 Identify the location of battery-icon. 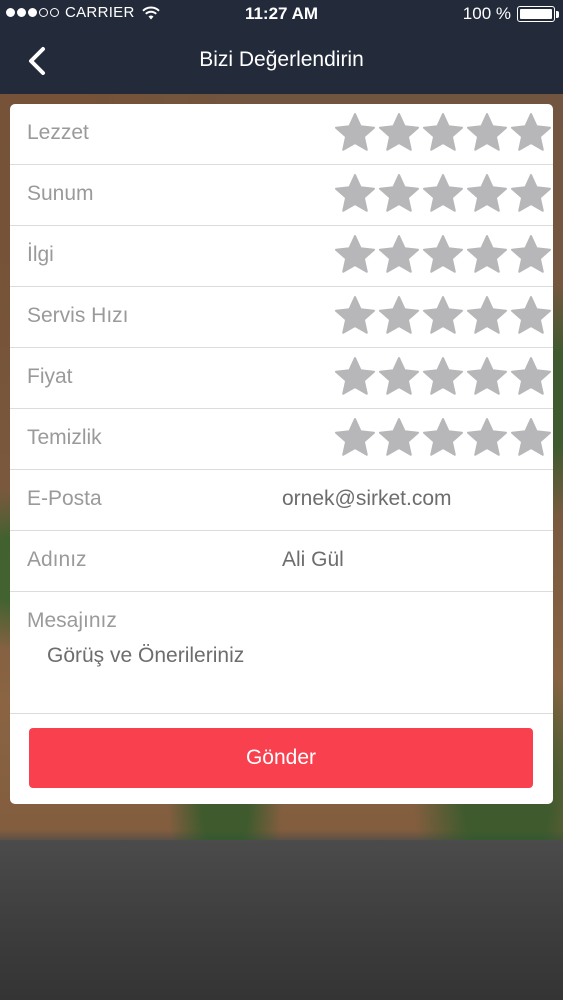
(538, 14).